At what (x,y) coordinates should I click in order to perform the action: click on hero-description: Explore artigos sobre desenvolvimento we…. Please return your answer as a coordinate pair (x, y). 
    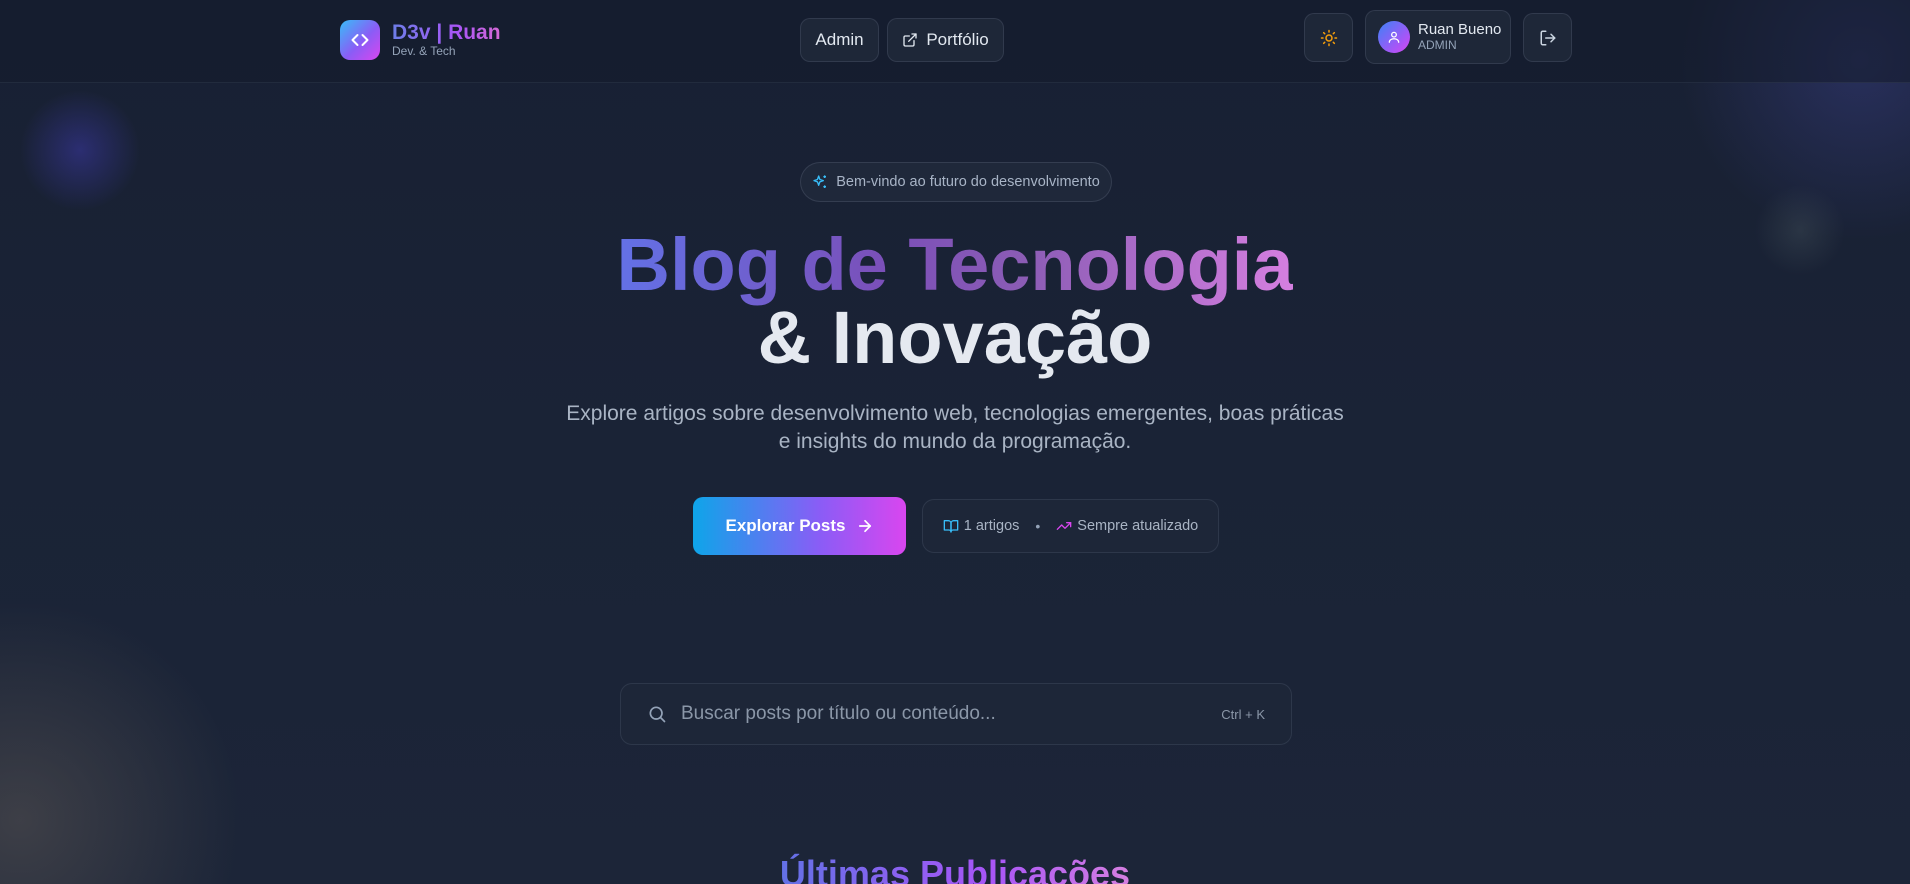
    Looking at the image, I should click on (955, 427).